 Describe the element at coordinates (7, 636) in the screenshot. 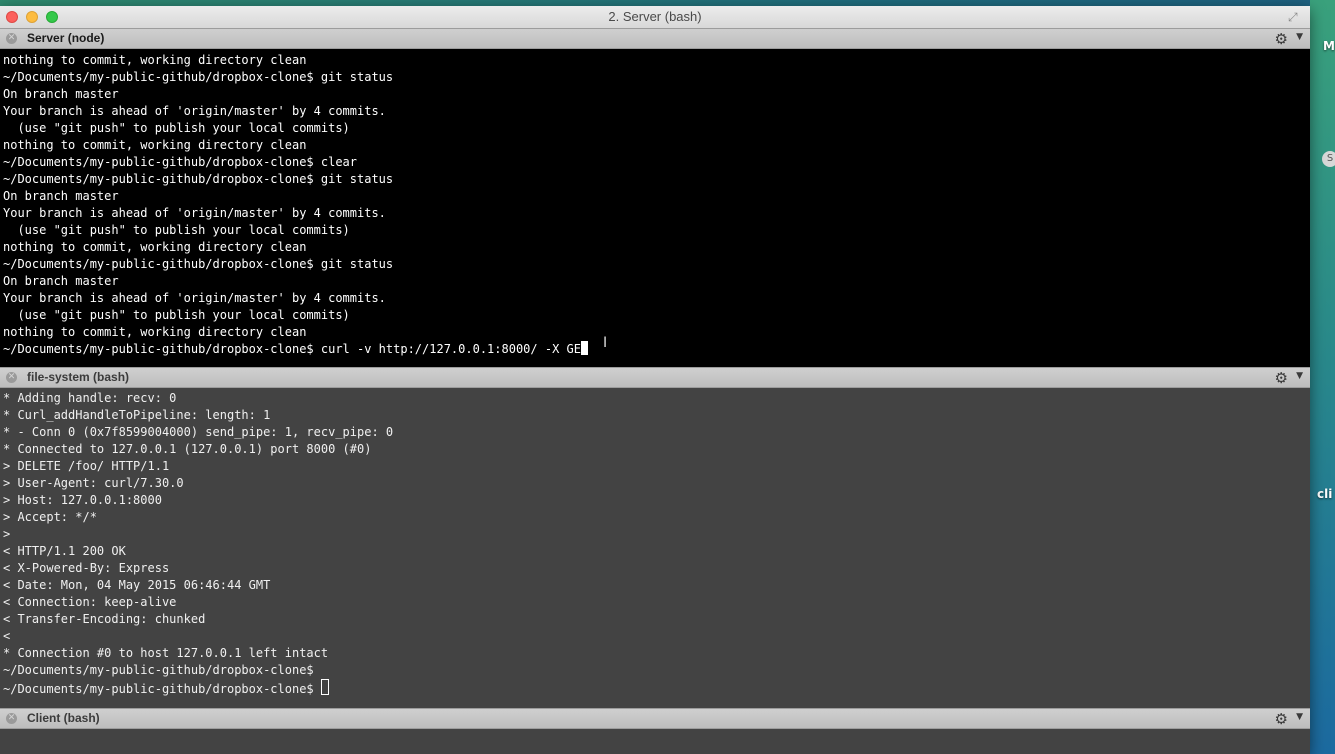

I see `terminal-line: <` at that location.